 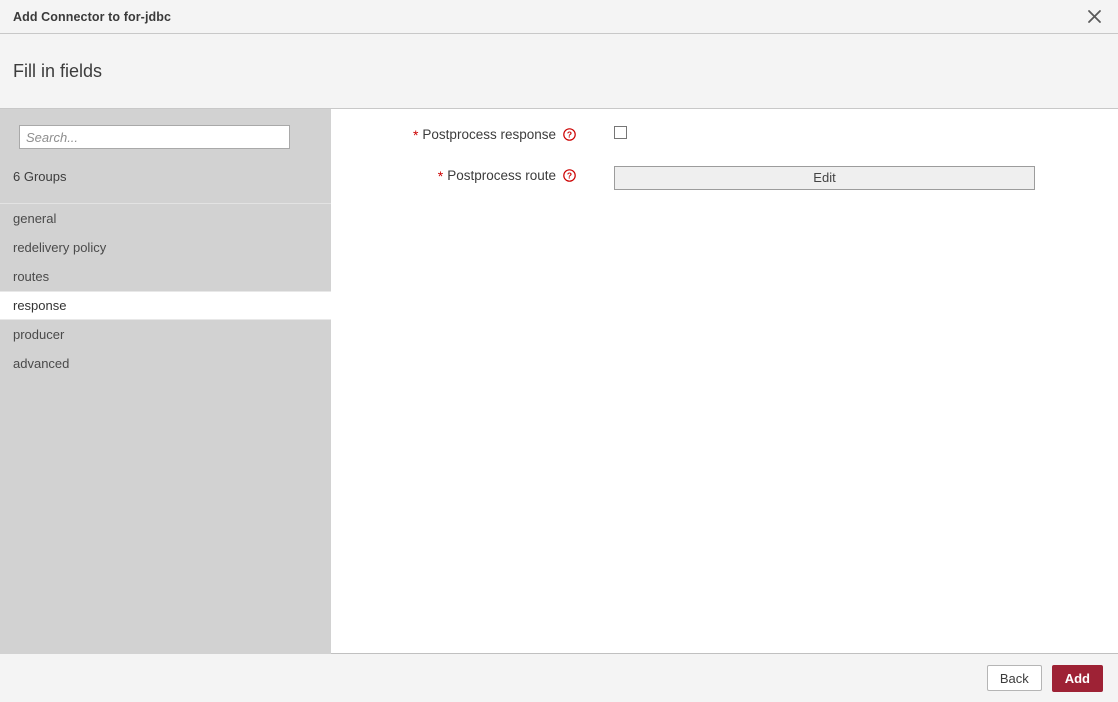 What do you see at coordinates (559, 677) in the screenshot?
I see `dialog-footer: Back Add` at bounding box center [559, 677].